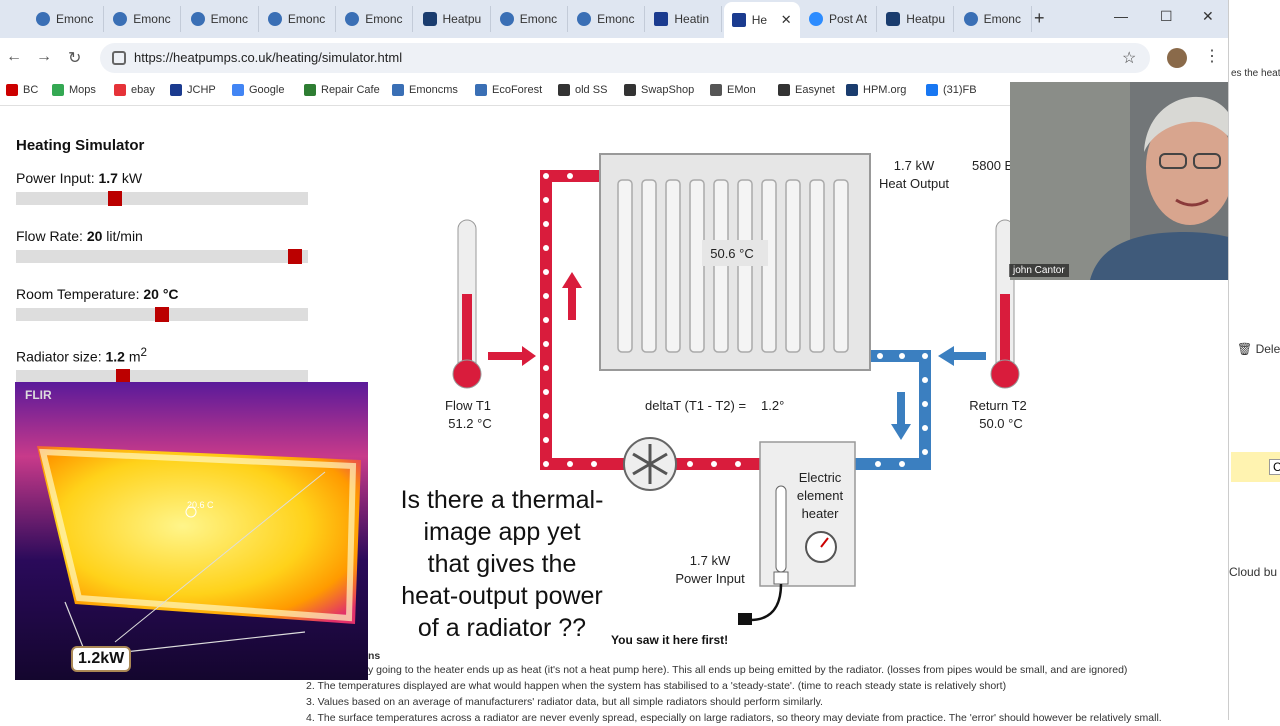 This screenshot has width=1280, height=726. What do you see at coordinates (258, 90) in the screenshot?
I see `bookmark-item: Google` at bounding box center [258, 90].